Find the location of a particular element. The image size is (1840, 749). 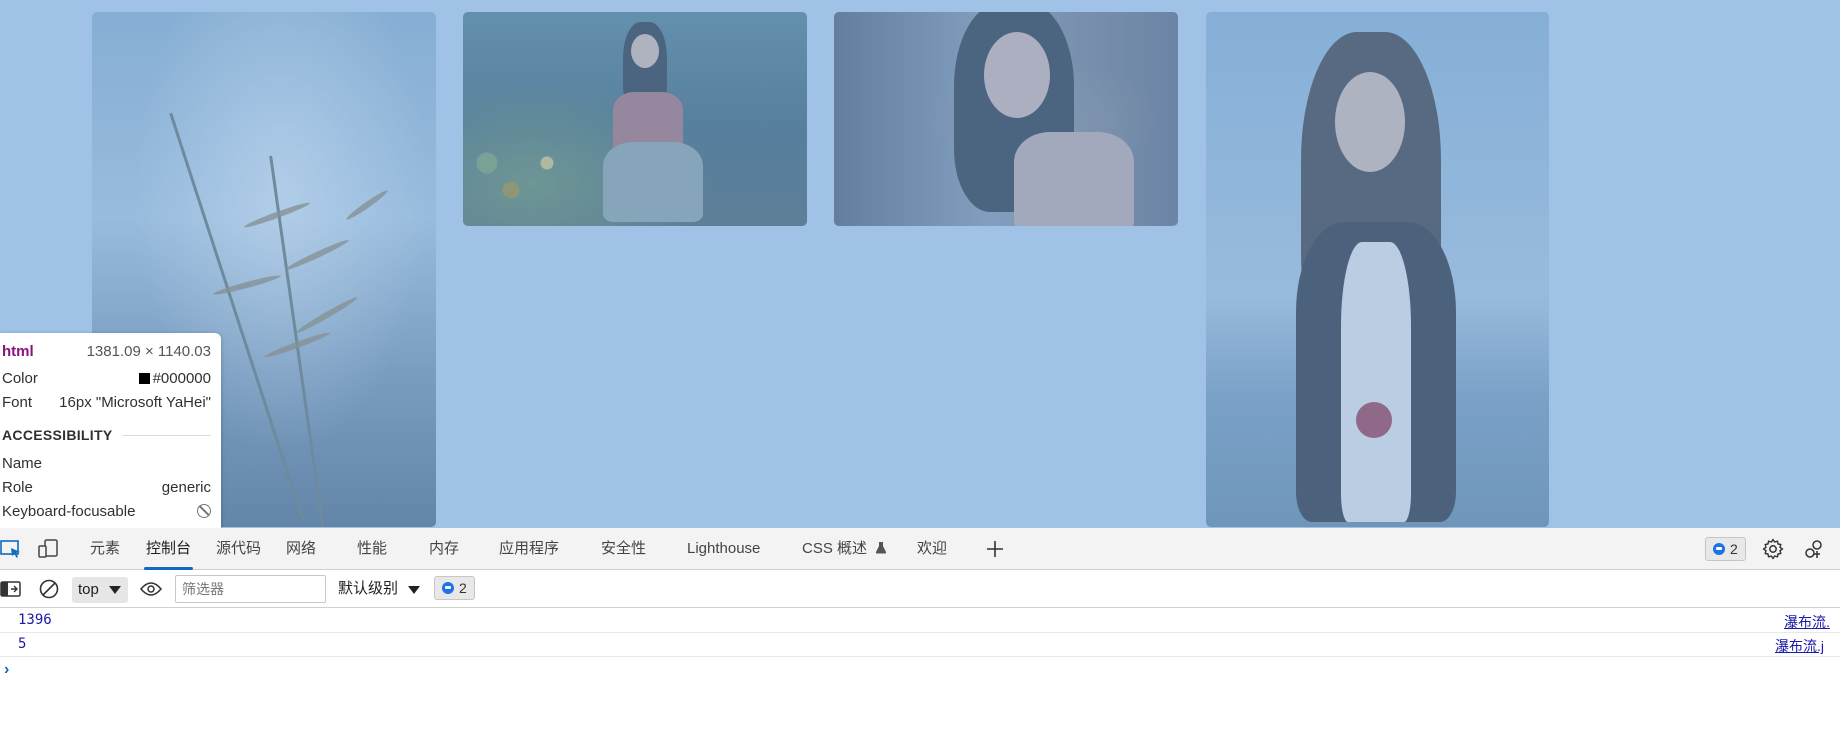

flask-icon is located at coordinates (881, 550).